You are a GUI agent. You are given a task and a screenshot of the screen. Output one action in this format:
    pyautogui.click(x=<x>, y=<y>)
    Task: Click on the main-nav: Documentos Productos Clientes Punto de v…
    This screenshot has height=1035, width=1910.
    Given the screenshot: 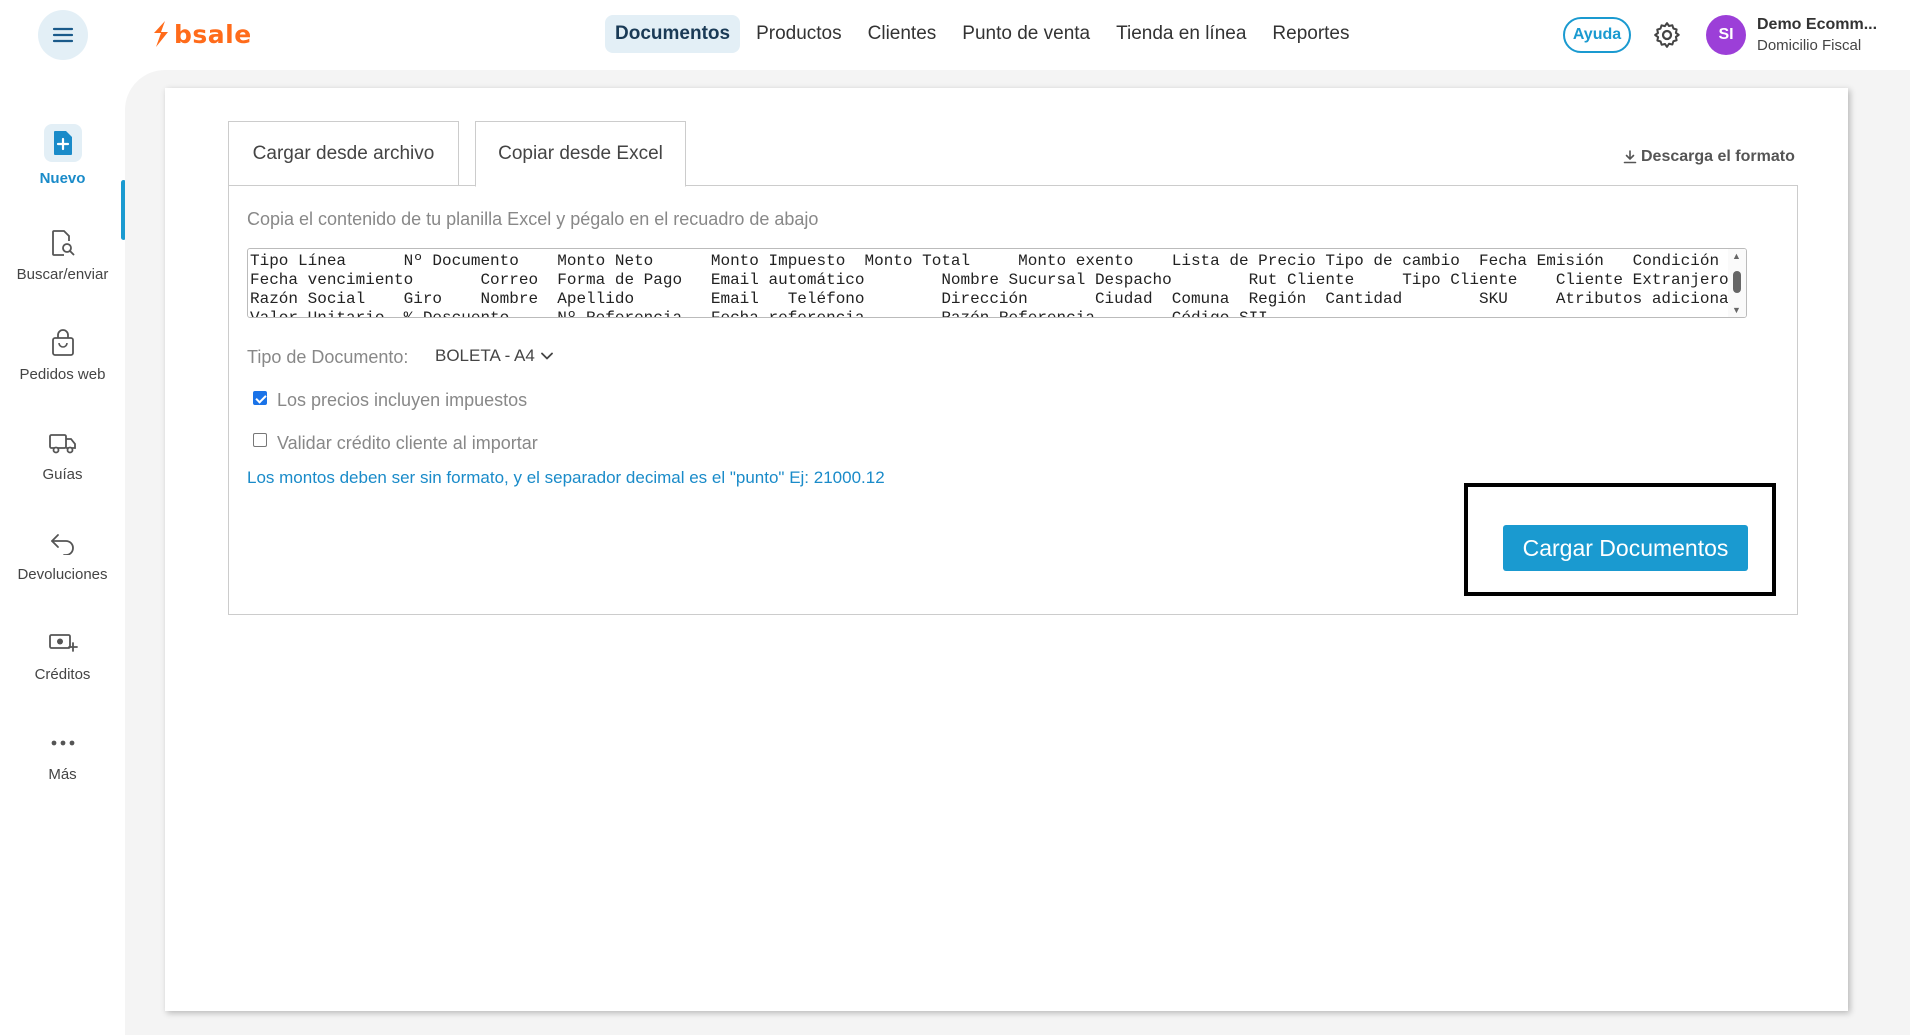 What is the action you would take?
    pyautogui.click(x=985, y=34)
    